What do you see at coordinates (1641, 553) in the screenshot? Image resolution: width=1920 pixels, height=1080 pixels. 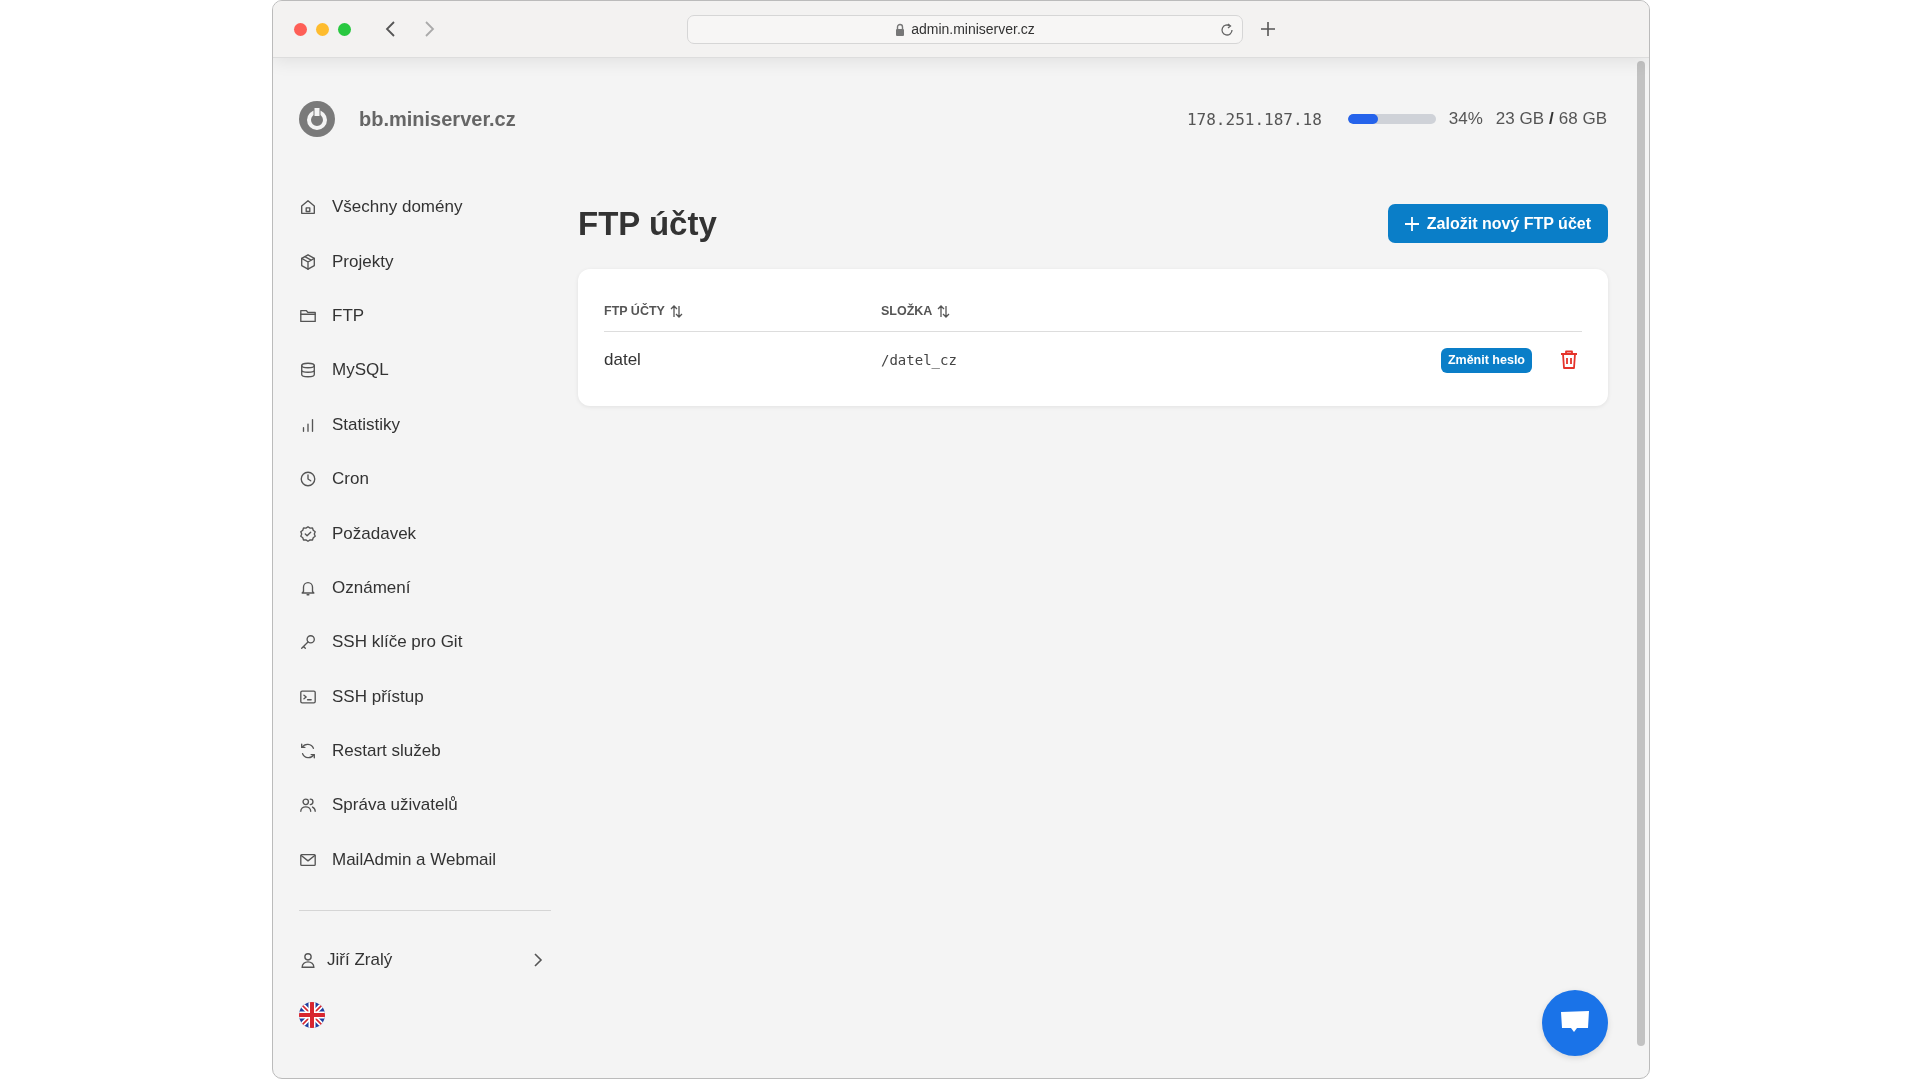 I see `scrollbar` at bounding box center [1641, 553].